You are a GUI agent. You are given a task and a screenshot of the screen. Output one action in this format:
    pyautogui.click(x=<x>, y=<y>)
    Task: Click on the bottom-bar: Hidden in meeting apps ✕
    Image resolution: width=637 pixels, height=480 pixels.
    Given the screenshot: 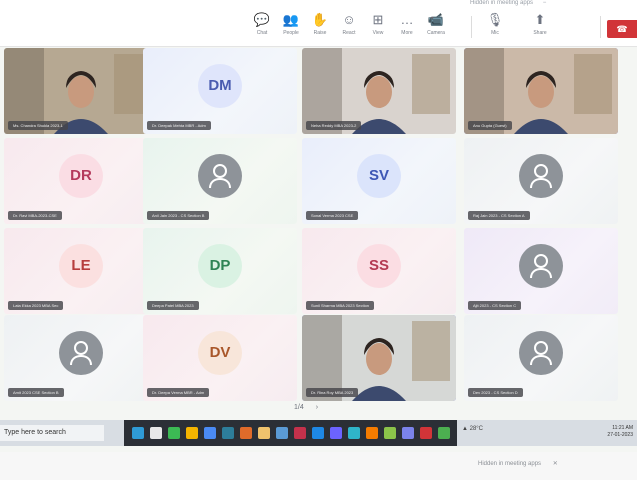 What is the action you would take?
    pyautogui.click(x=318, y=466)
    